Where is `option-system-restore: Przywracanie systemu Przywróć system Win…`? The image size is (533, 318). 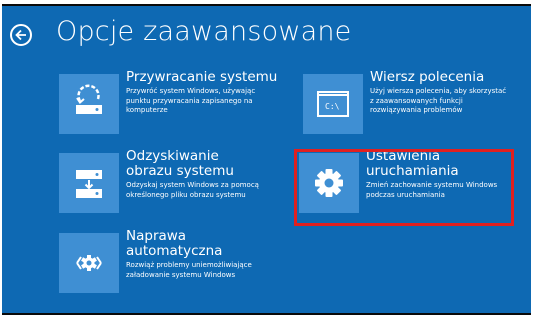 option-system-restore: Przywracanie systemu Przywróć system Win… is located at coordinates (168, 104).